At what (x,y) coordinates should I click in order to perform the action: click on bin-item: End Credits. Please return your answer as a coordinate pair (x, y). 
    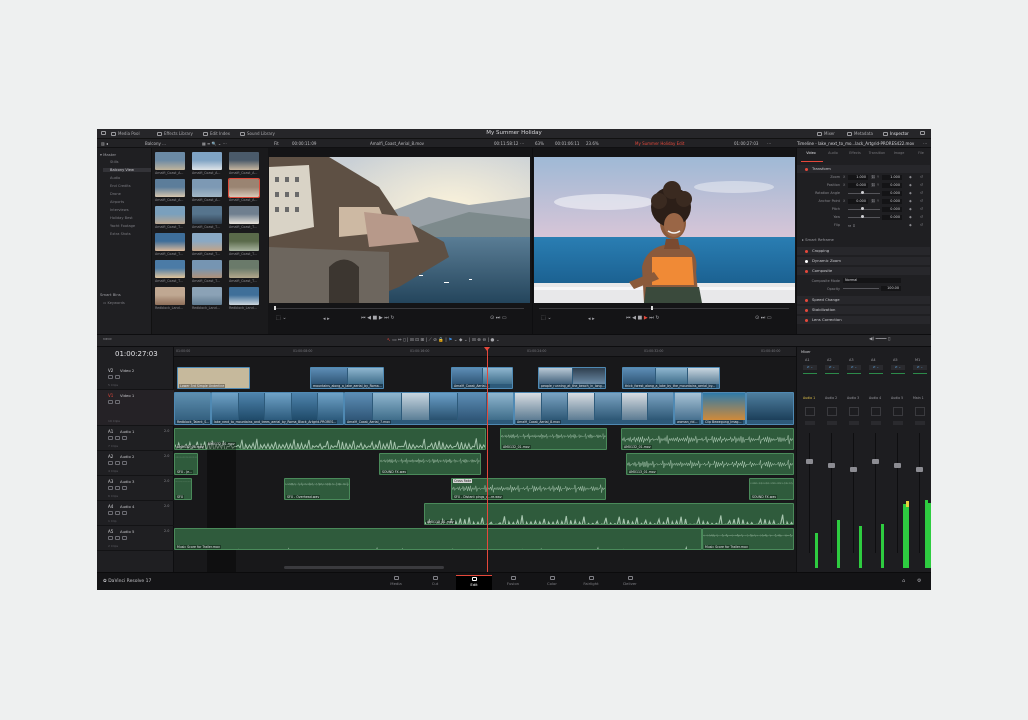
    Looking at the image, I should click on (120, 186).